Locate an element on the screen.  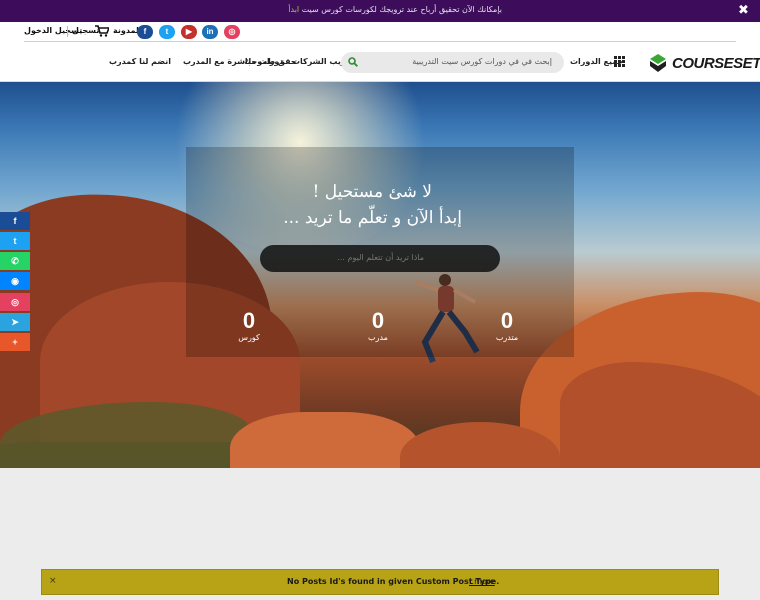
twitter-icon: t is located at coordinates (167, 32).